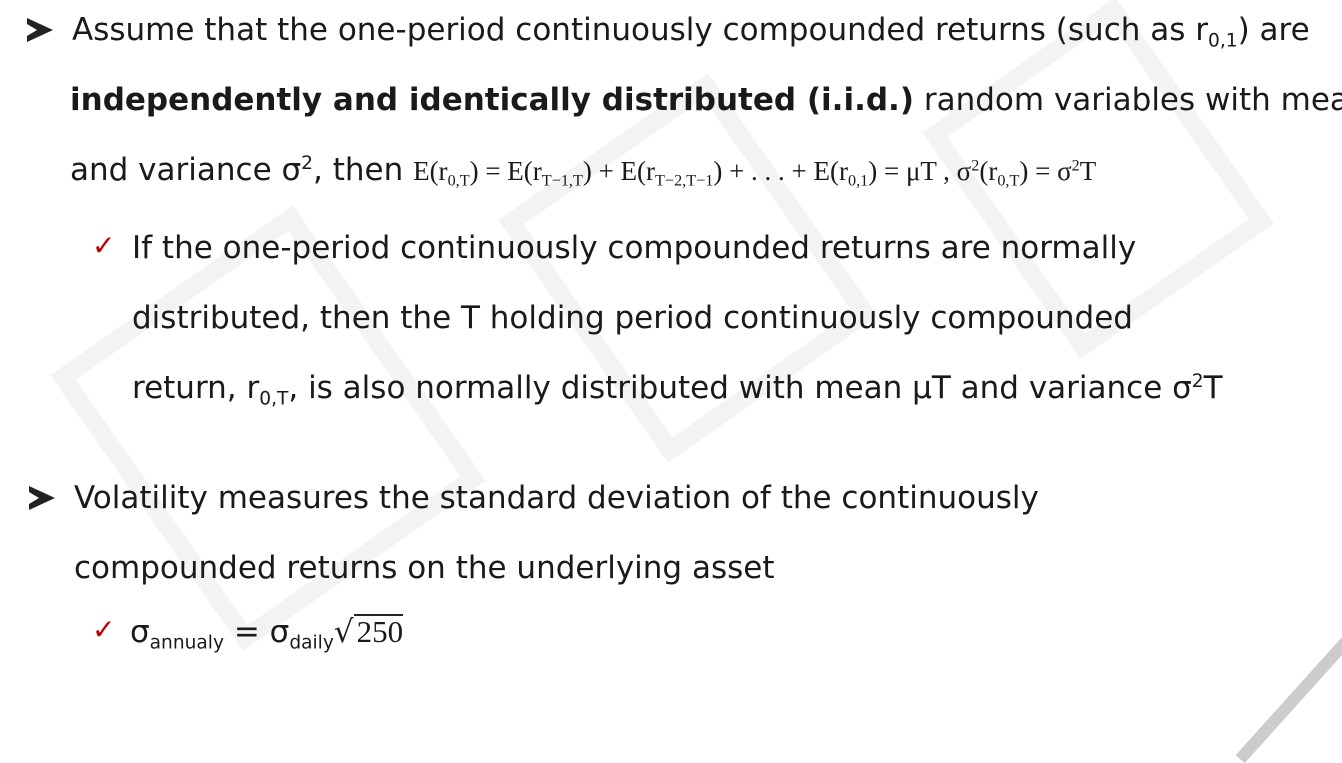 The width and height of the screenshot is (1342, 763). What do you see at coordinates (140, 632) in the screenshot?
I see `sigma: σ` at bounding box center [140, 632].